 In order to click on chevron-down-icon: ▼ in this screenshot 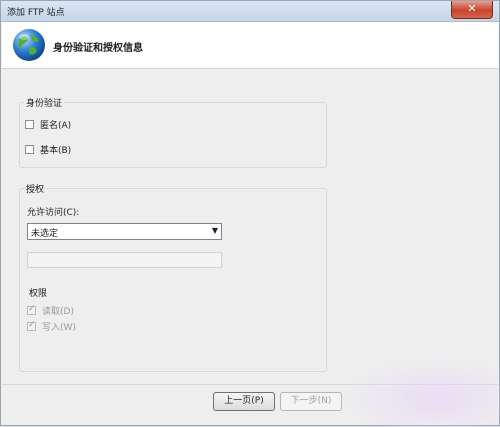, I will do `click(214, 230)`.